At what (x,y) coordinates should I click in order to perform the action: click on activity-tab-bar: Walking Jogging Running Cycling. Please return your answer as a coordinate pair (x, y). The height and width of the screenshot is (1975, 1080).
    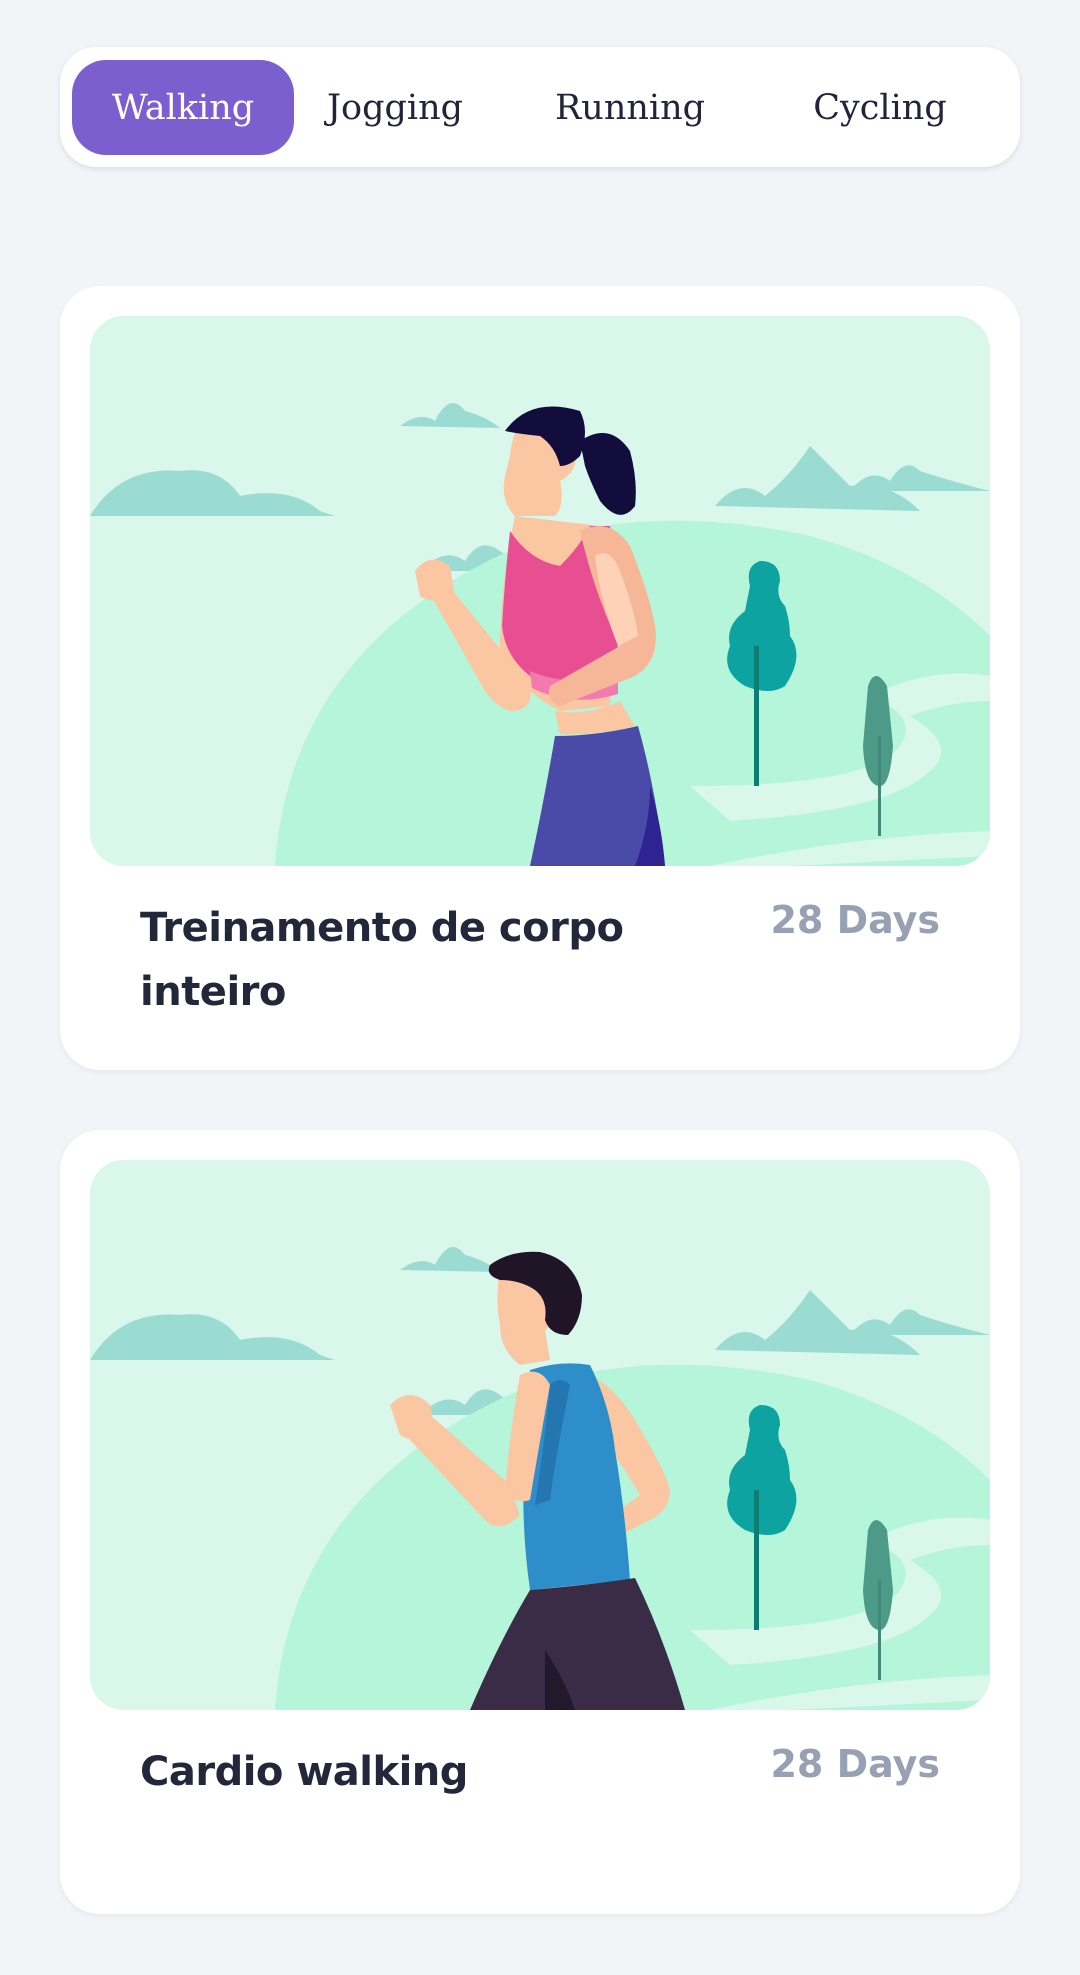
    Looking at the image, I should click on (540, 107).